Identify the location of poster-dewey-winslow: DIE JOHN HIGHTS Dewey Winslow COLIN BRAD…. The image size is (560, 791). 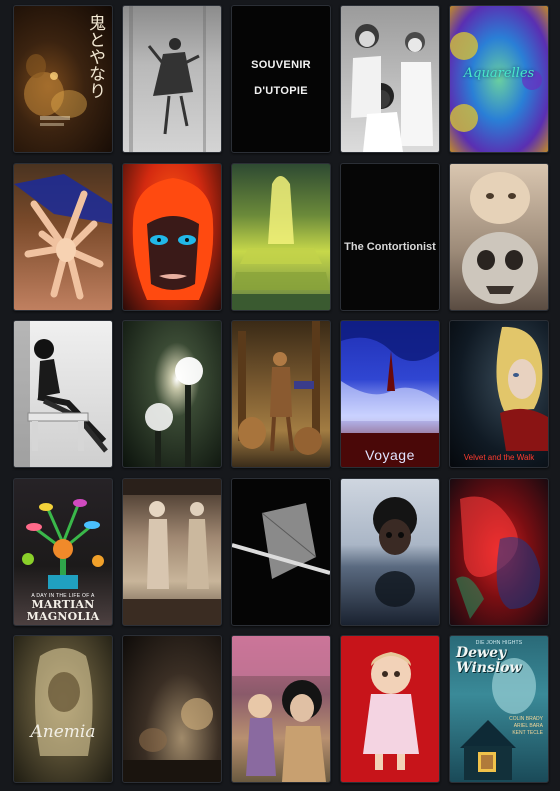
(499, 709).